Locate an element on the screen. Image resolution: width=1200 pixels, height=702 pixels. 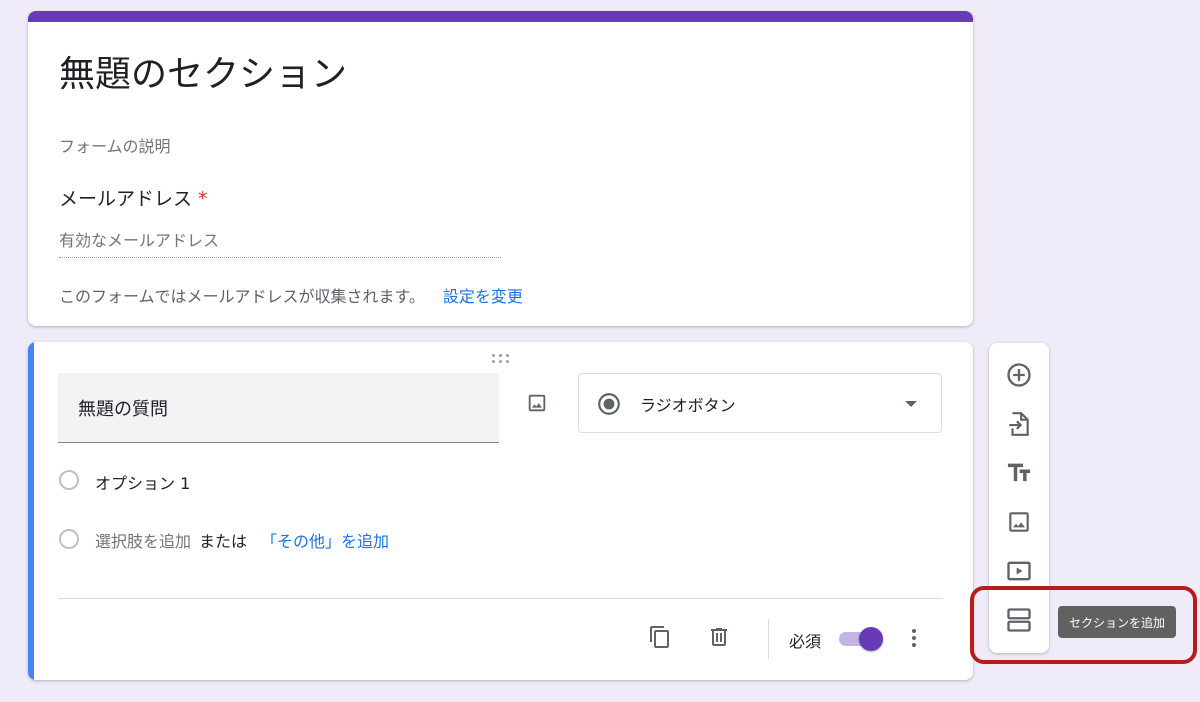
question-type-label: ラジオボタン is located at coordinates (688, 405).